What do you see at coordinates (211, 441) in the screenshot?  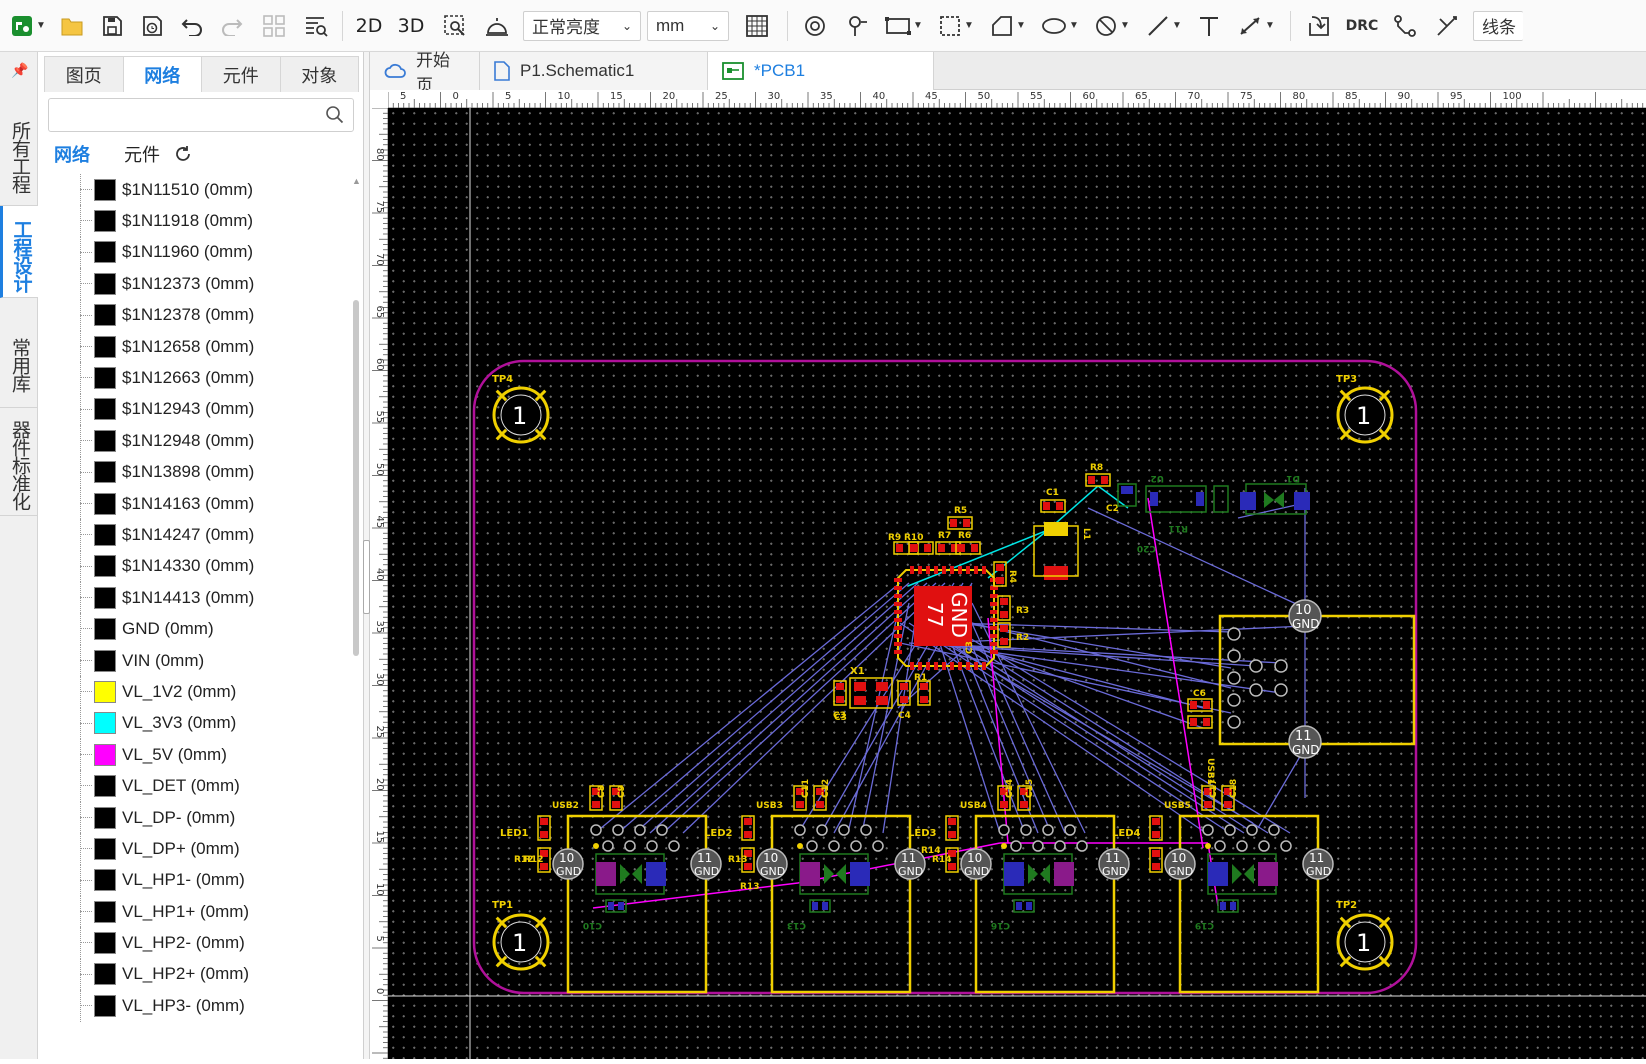 I see `net-list-item: $1N12948 (0mm)` at bounding box center [211, 441].